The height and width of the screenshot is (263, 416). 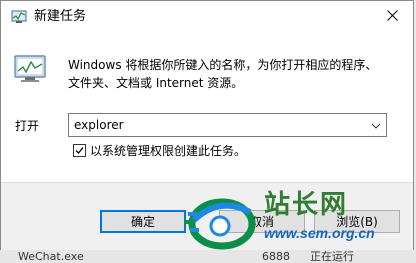 What do you see at coordinates (19, 17) in the screenshot?
I see `task-manager-icon` at bounding box center [19, 17].